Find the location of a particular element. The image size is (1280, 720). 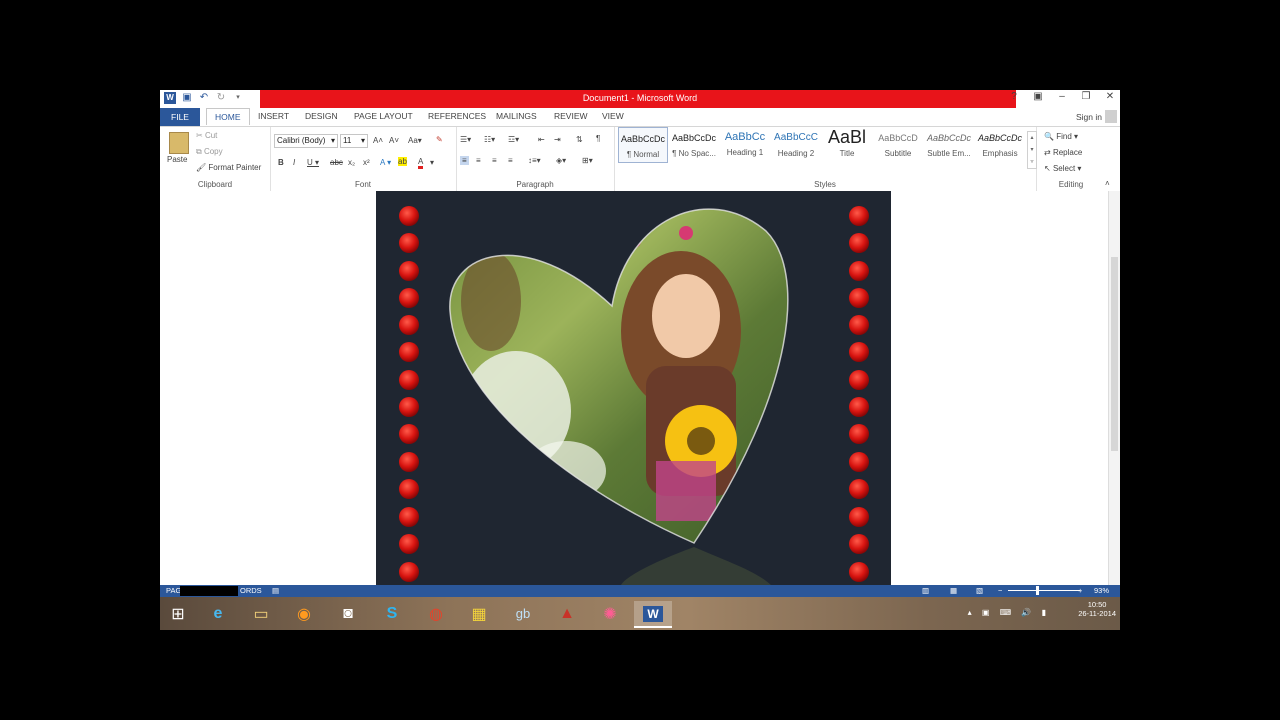

minimize-button: – is located at coordinates (1062, 96).